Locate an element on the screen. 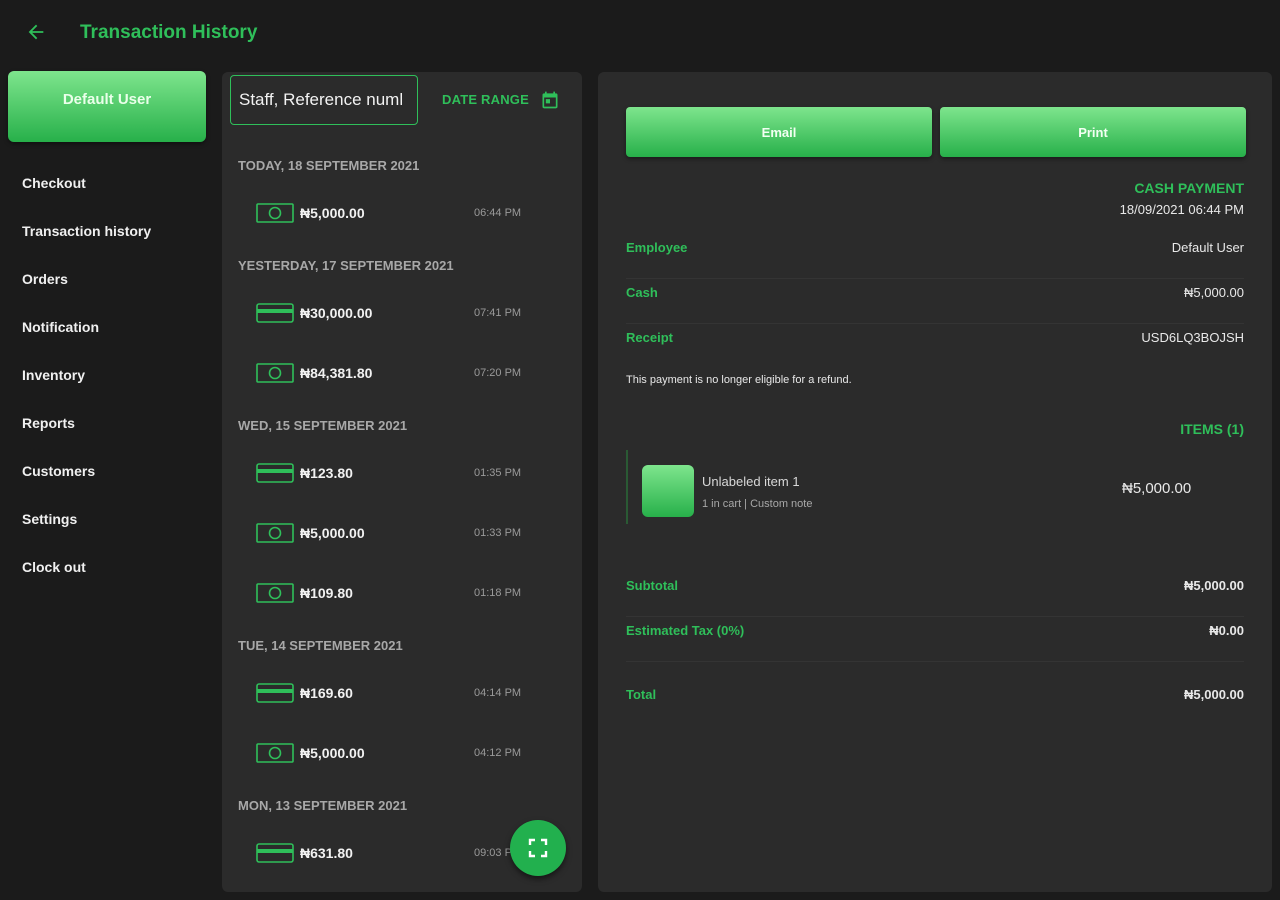  transaction-time: 04:12 PM is located at coordinates (498, 753).